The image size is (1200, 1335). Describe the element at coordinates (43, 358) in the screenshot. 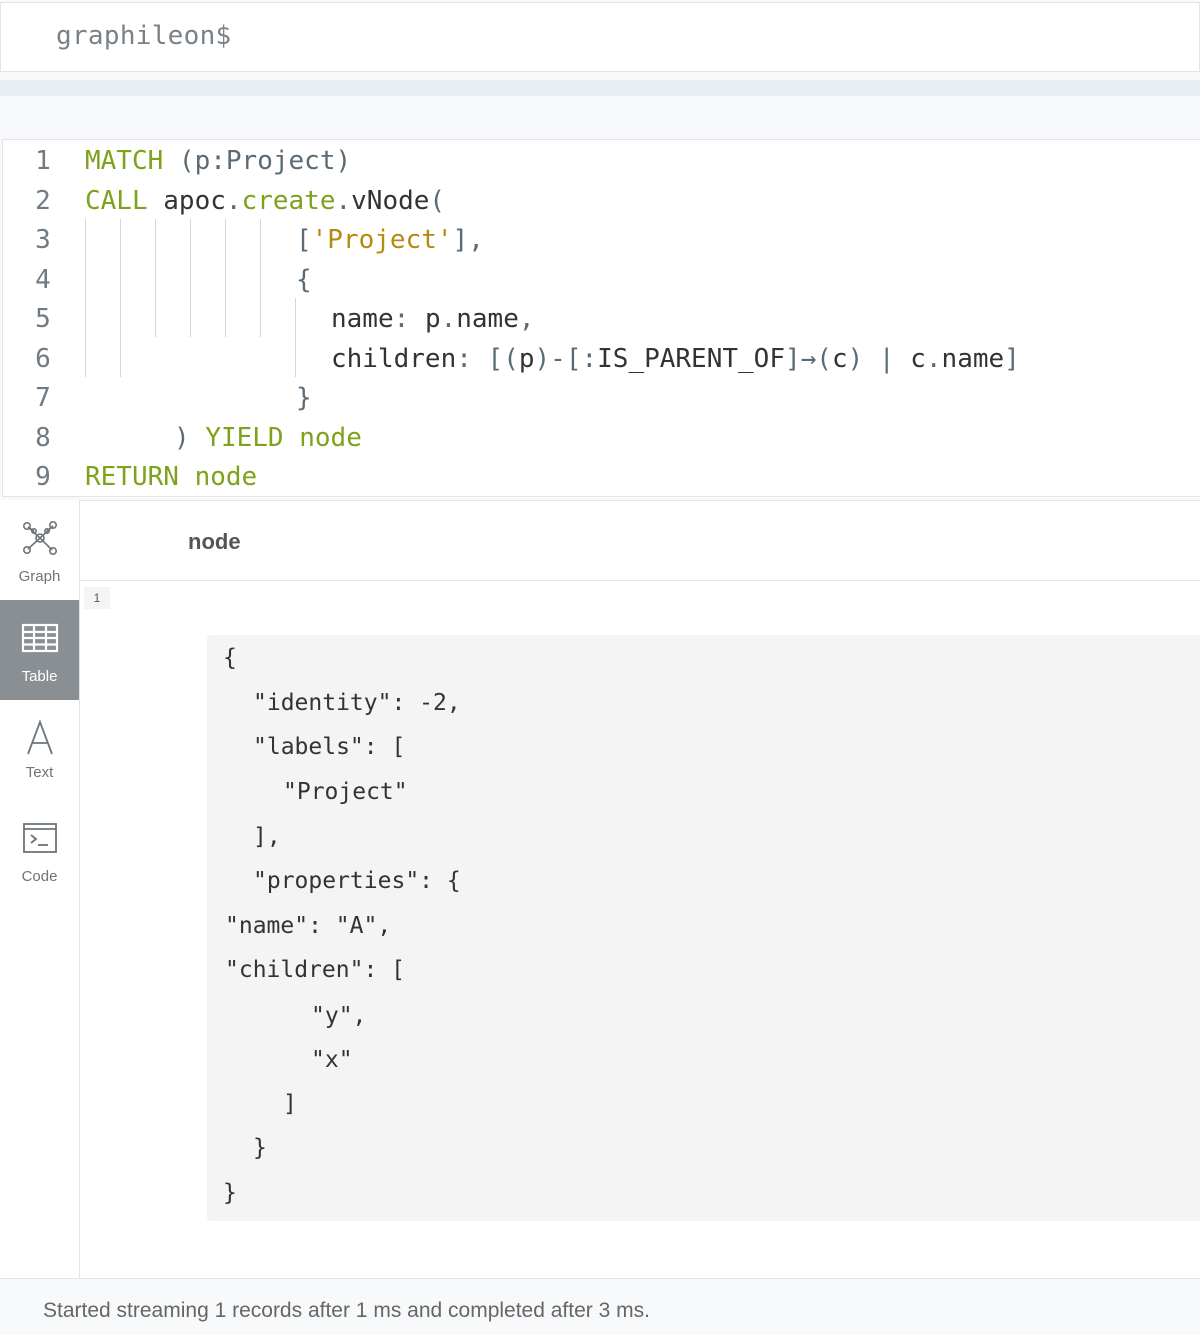

I see `line-number: 6` at that location.